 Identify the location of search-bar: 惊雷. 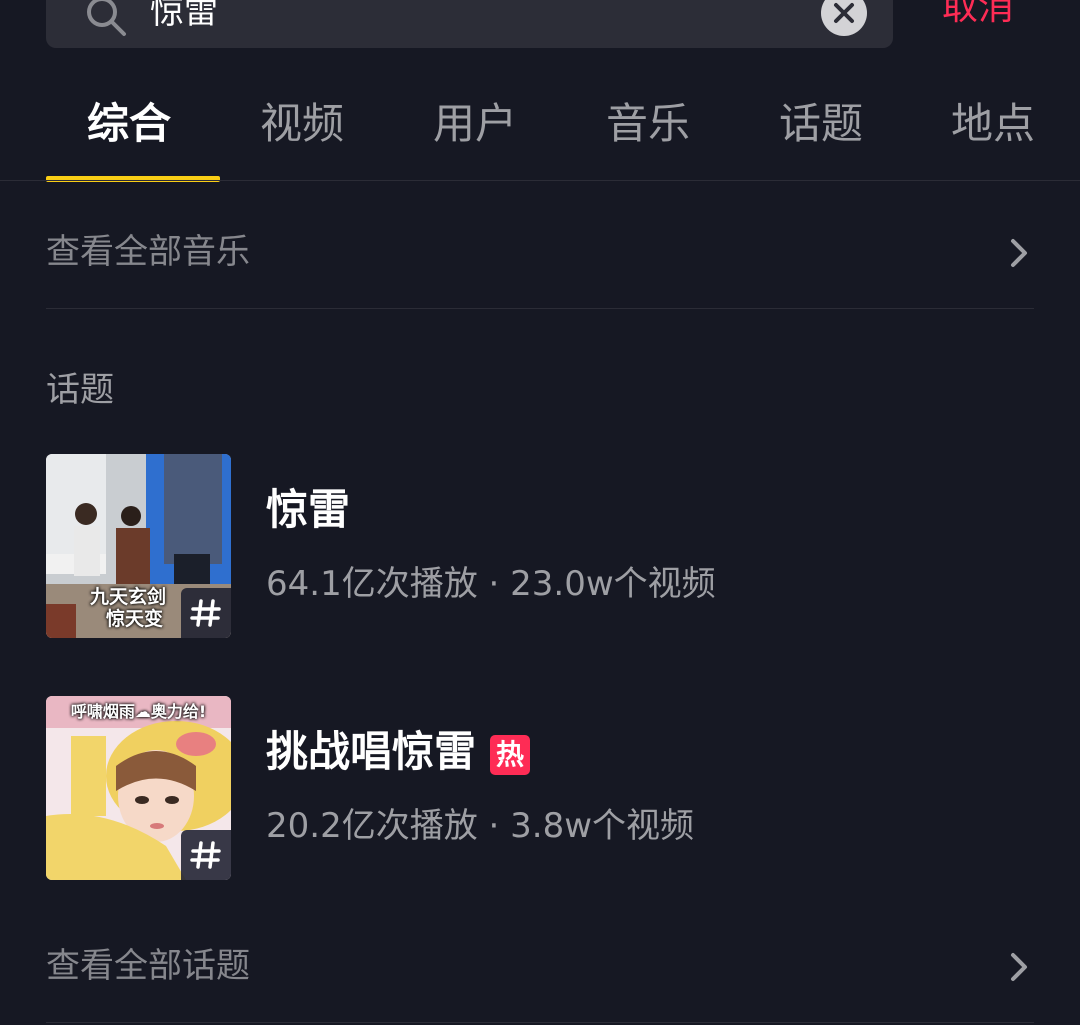
(469, 24).